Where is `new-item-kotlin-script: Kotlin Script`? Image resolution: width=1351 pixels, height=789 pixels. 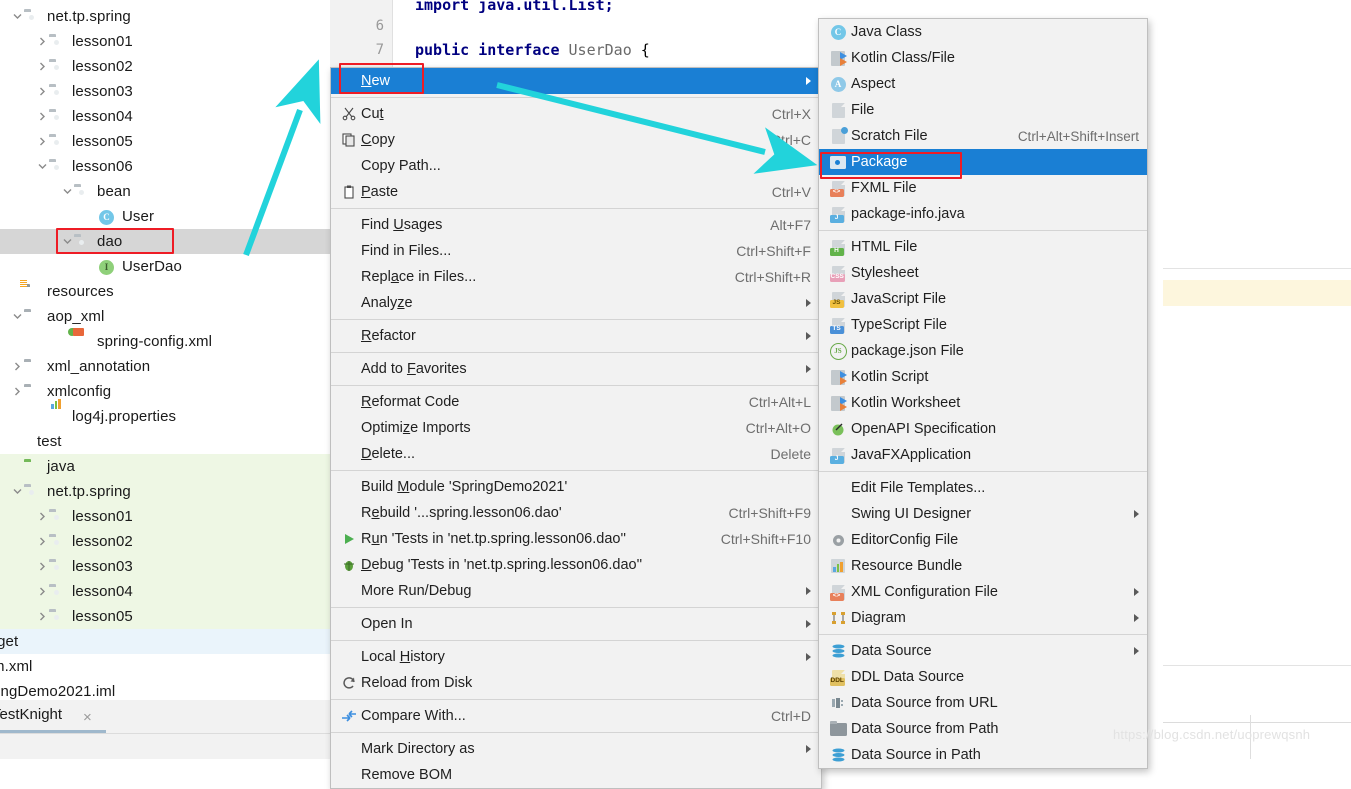 new-item-kotlin-script: Kotlin Script is located at coordinates (983, 377).